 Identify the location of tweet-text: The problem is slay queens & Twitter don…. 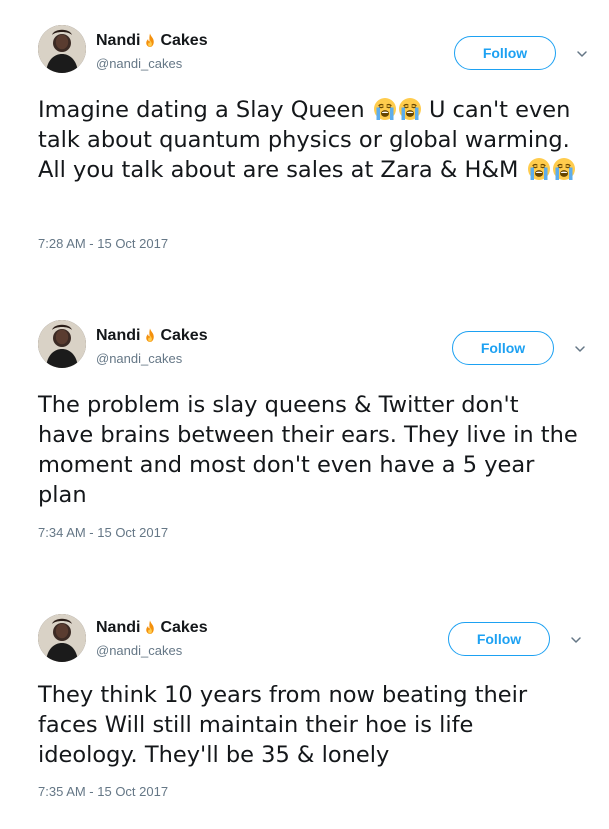
(308, 450).